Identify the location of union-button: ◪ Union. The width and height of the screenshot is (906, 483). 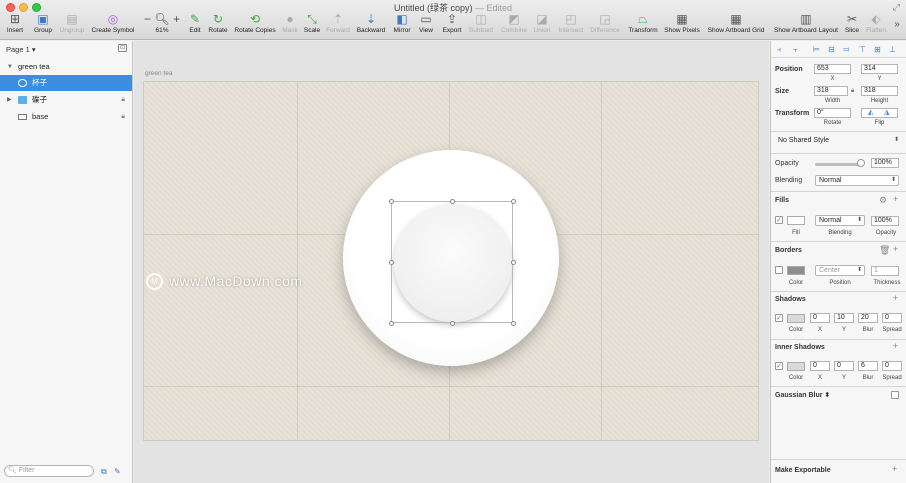
(542, 26).